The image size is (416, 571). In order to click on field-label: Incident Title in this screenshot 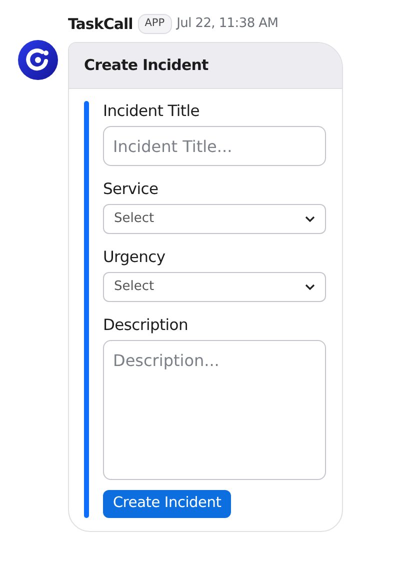, I will do `click(151, 111)`.